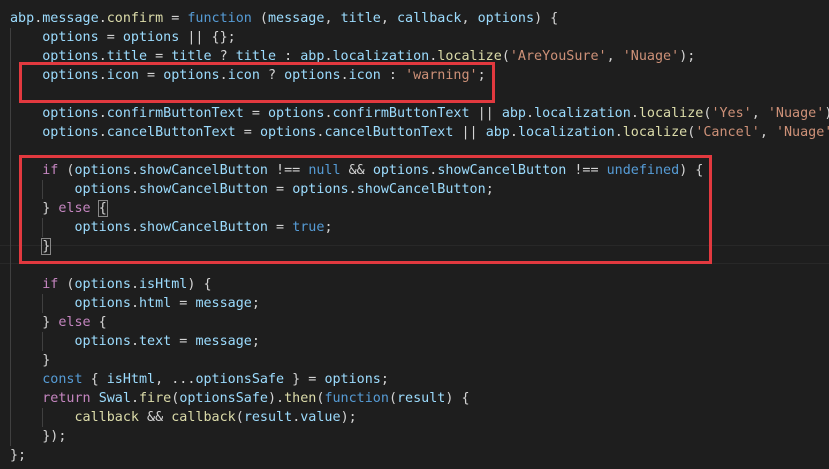  I want to click on code-token: }, so click(46, 360).